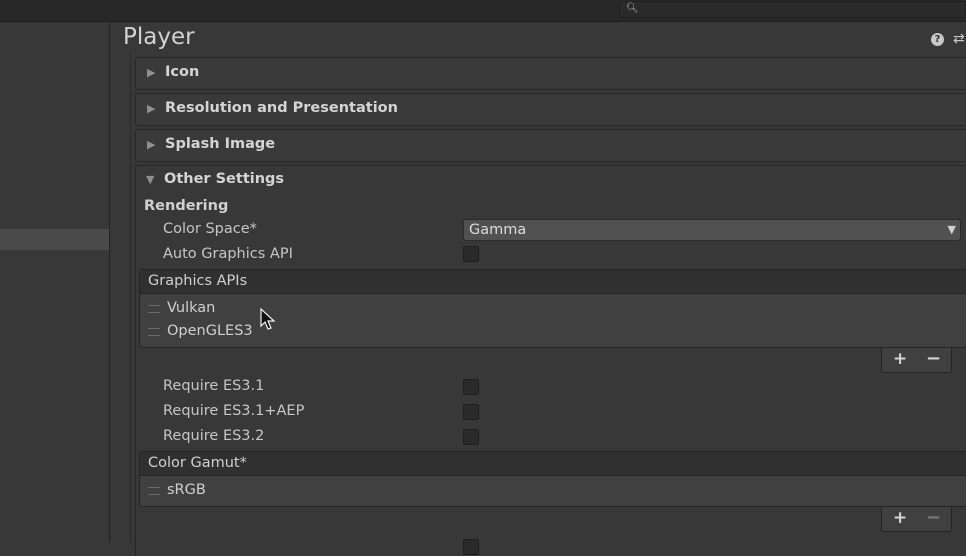 The height and width of the screenshot is (556, 966). Describe the element at coordinates (483, 11) in the screenshot. I see `top-toolbar: 🔍︎` at that location.